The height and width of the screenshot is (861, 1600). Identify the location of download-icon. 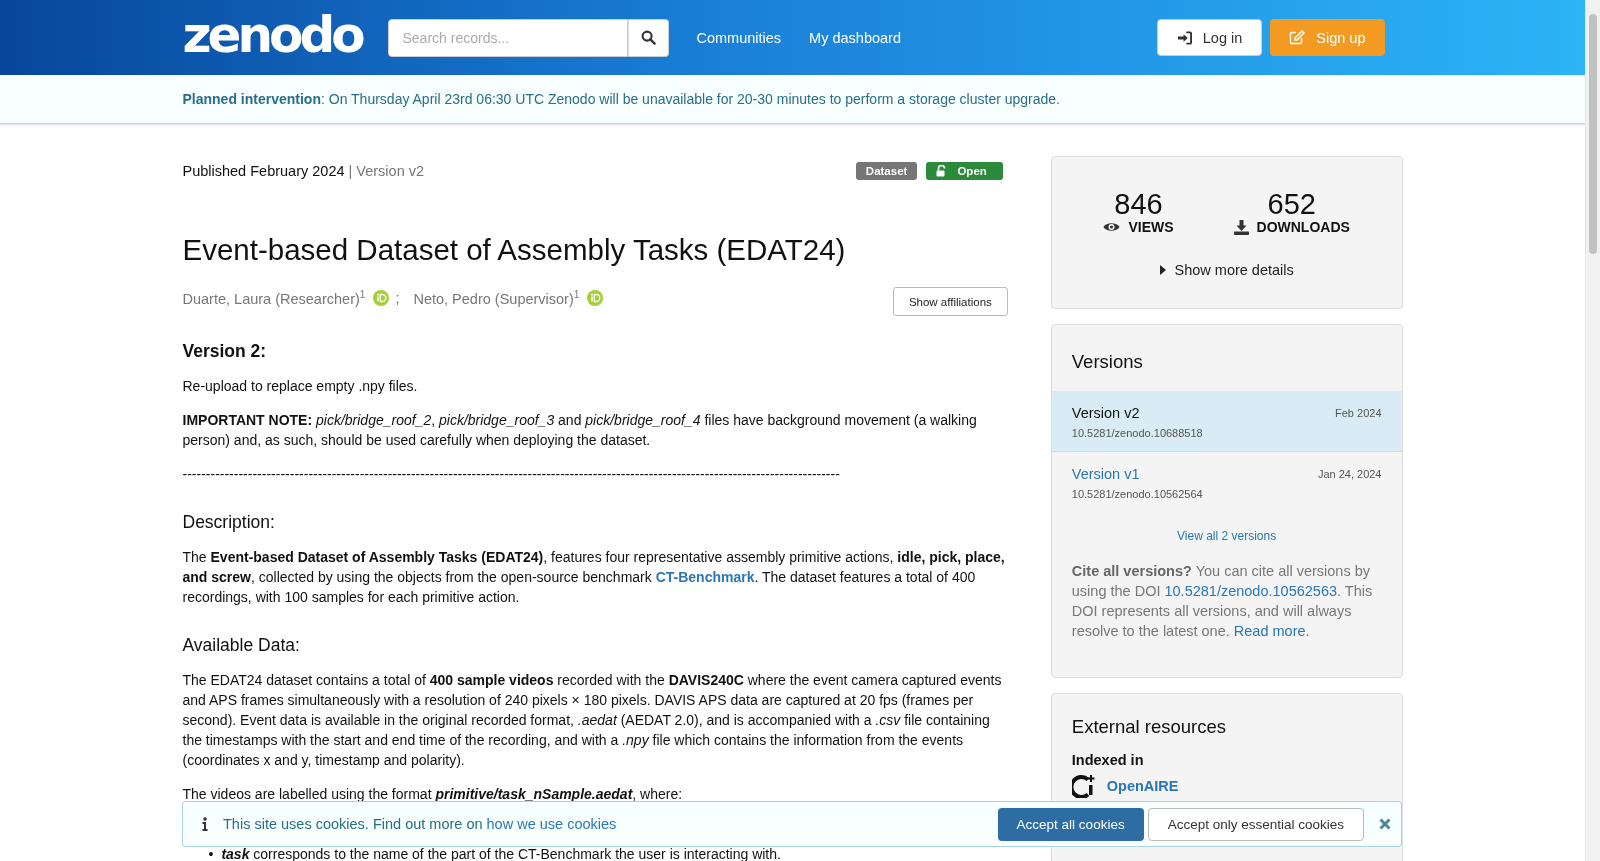
(1241, 227).